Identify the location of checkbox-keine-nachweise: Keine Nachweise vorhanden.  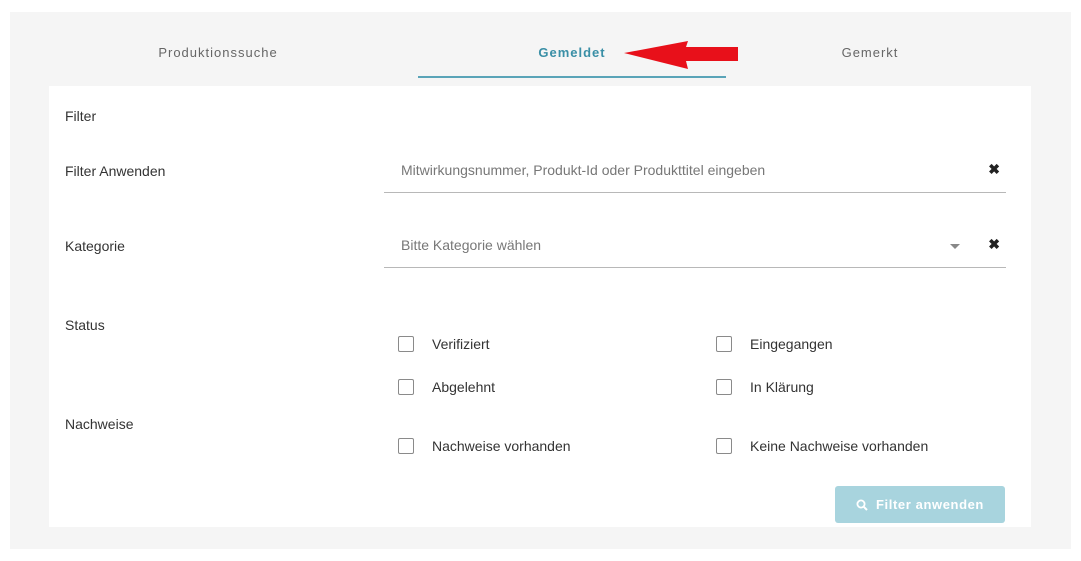
(822, 446).